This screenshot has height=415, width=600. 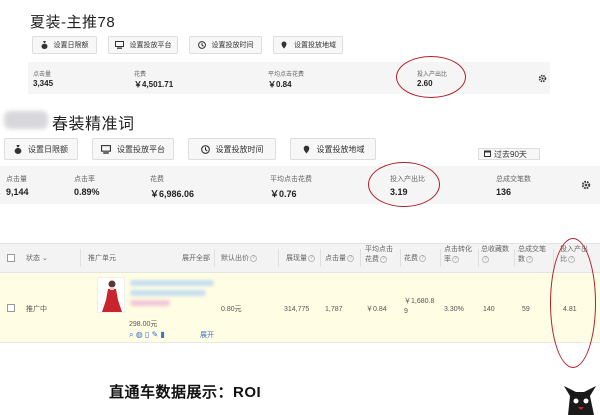 I want to click on date-range-label: 过去90天, so click(x=510, y=154).